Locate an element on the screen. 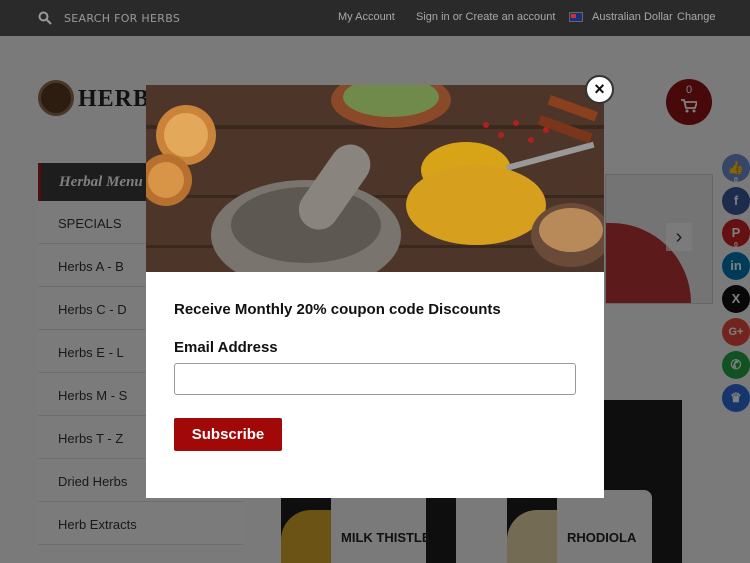  email-field is located at coordinates (375, 379).